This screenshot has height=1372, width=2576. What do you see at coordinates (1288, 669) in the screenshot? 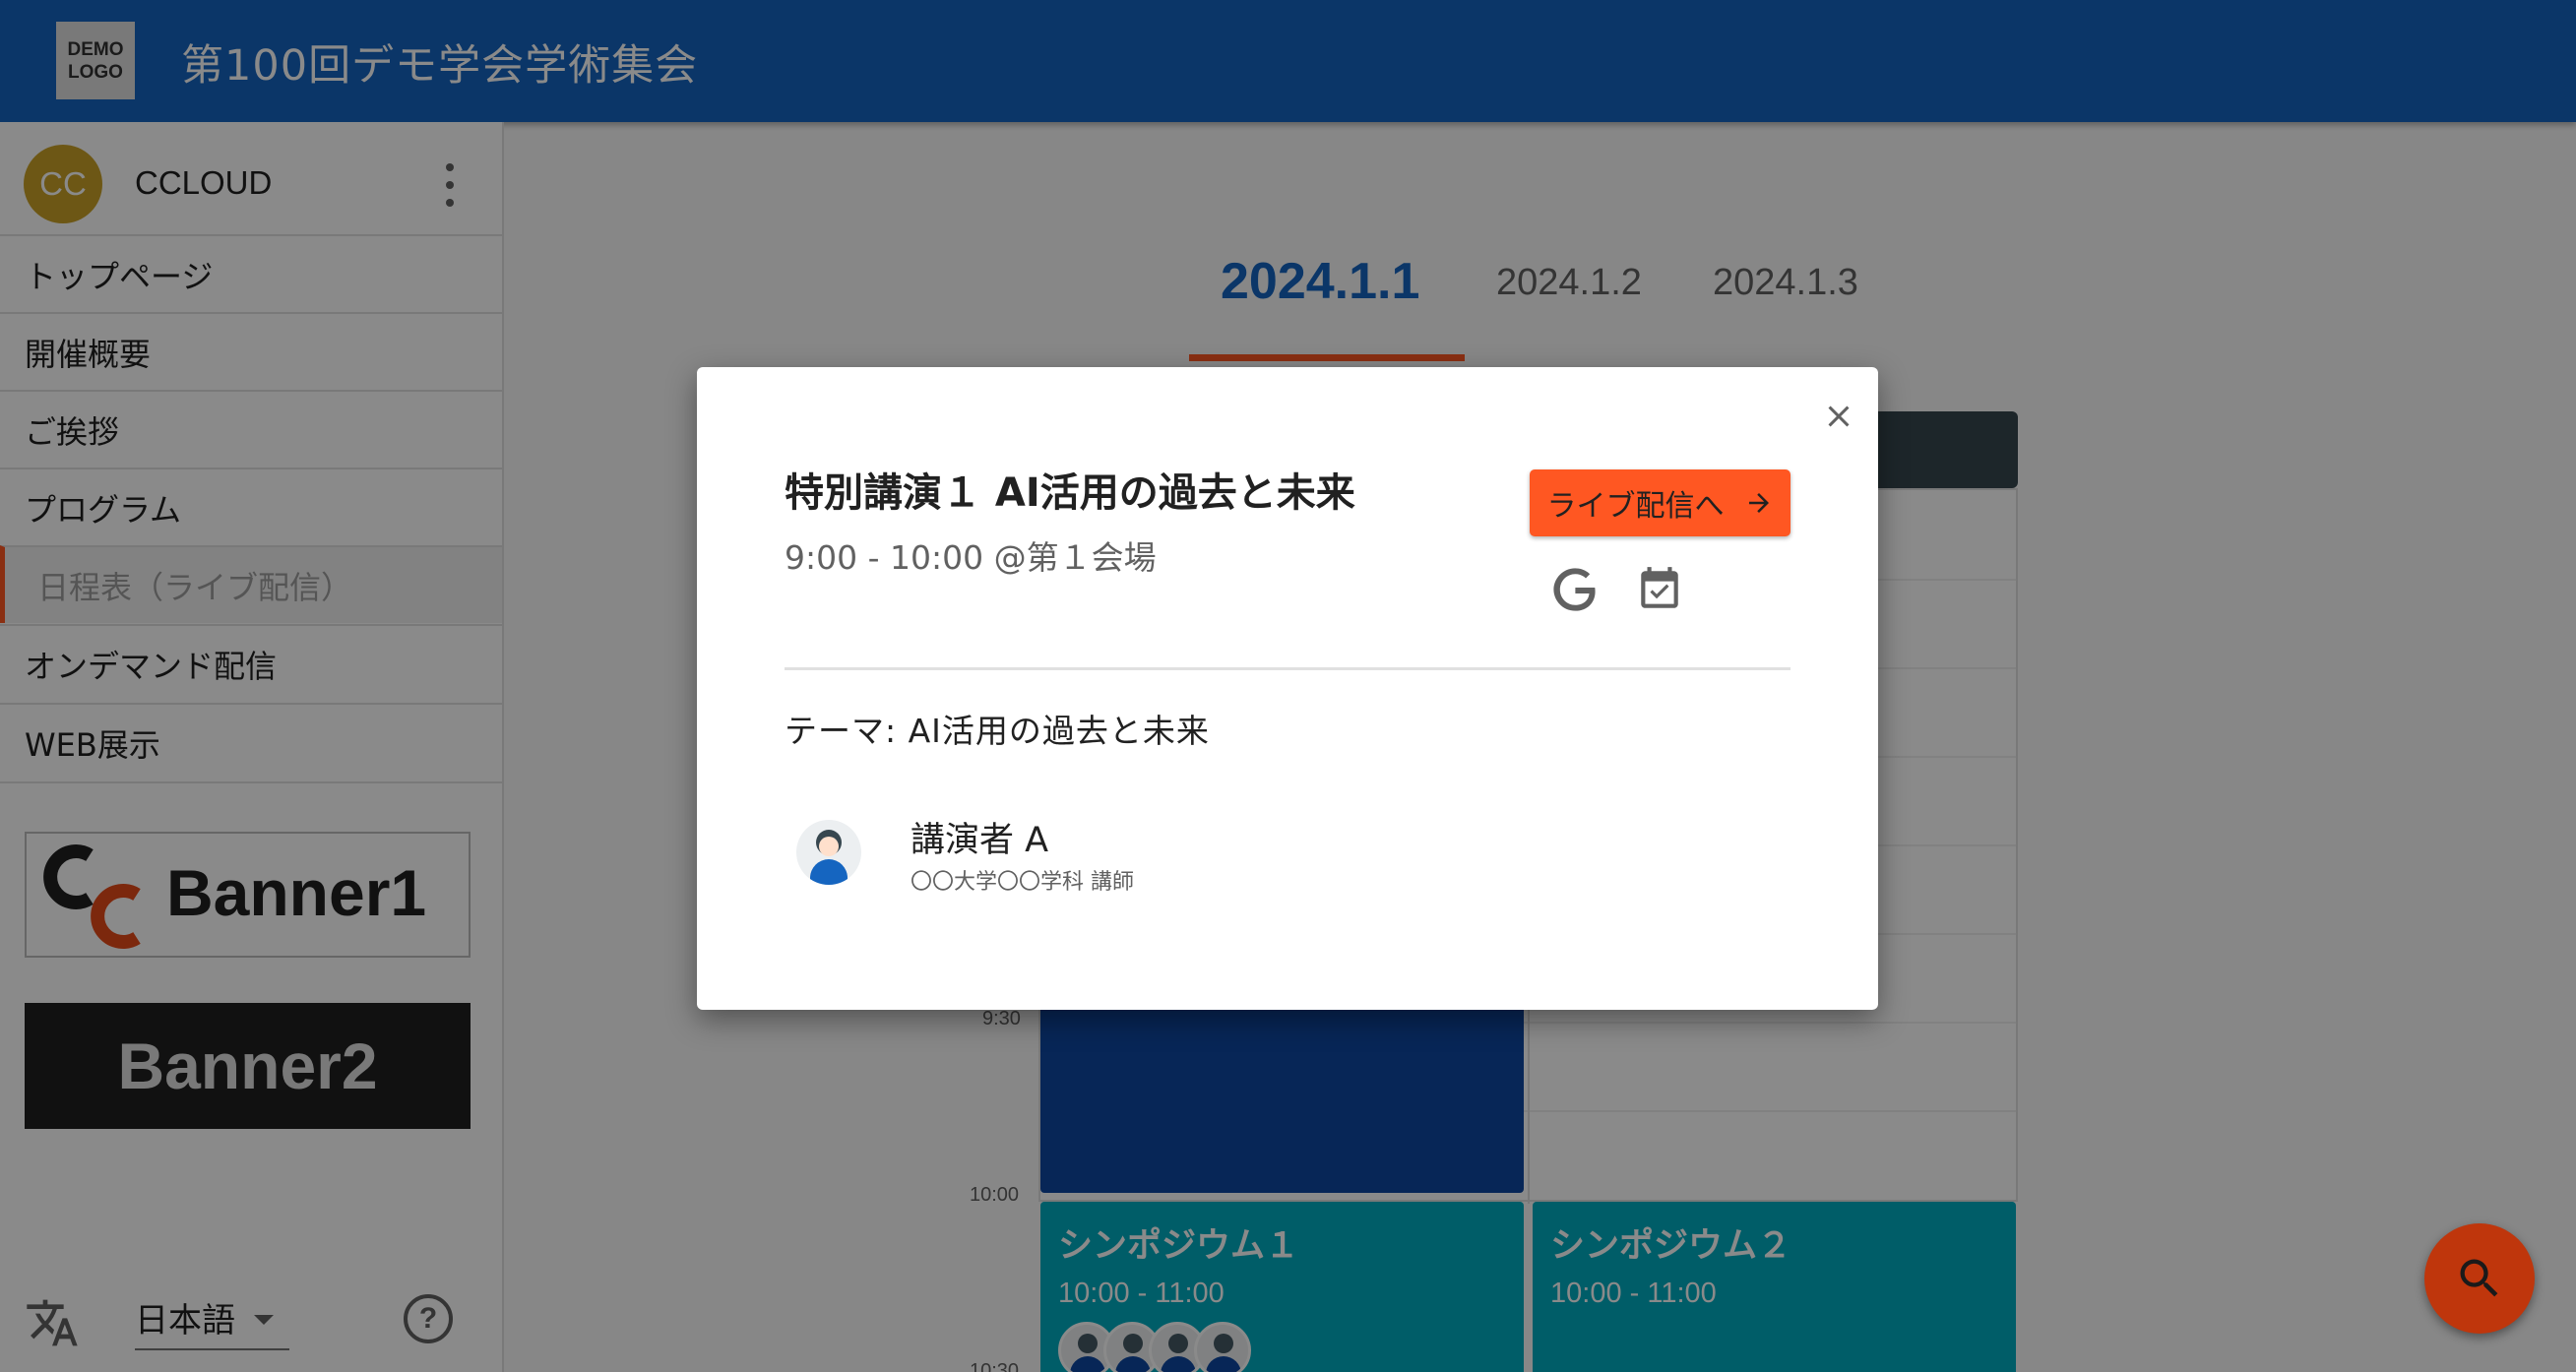
I see `dialog-divider` at bounding box center [1288, 669].